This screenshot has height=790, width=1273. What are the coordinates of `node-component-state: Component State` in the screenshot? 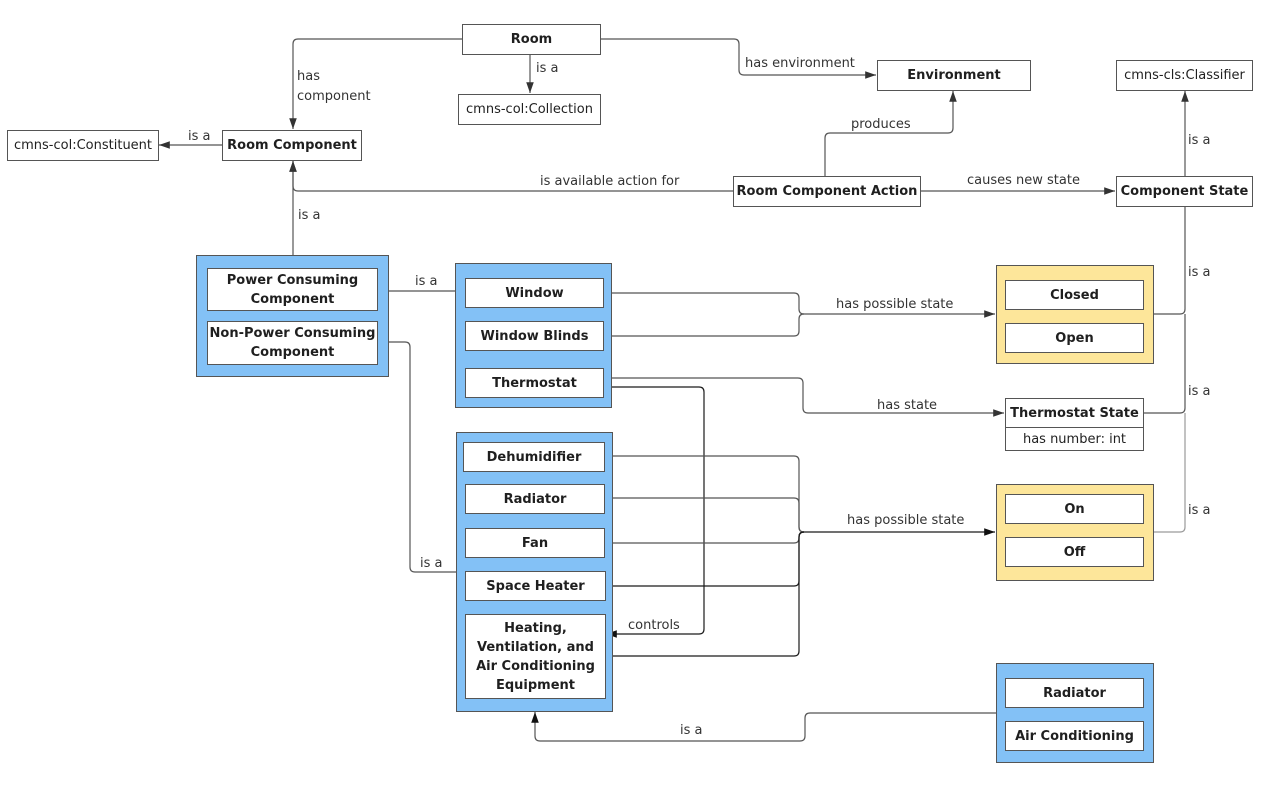 It's located at (1184, 191).